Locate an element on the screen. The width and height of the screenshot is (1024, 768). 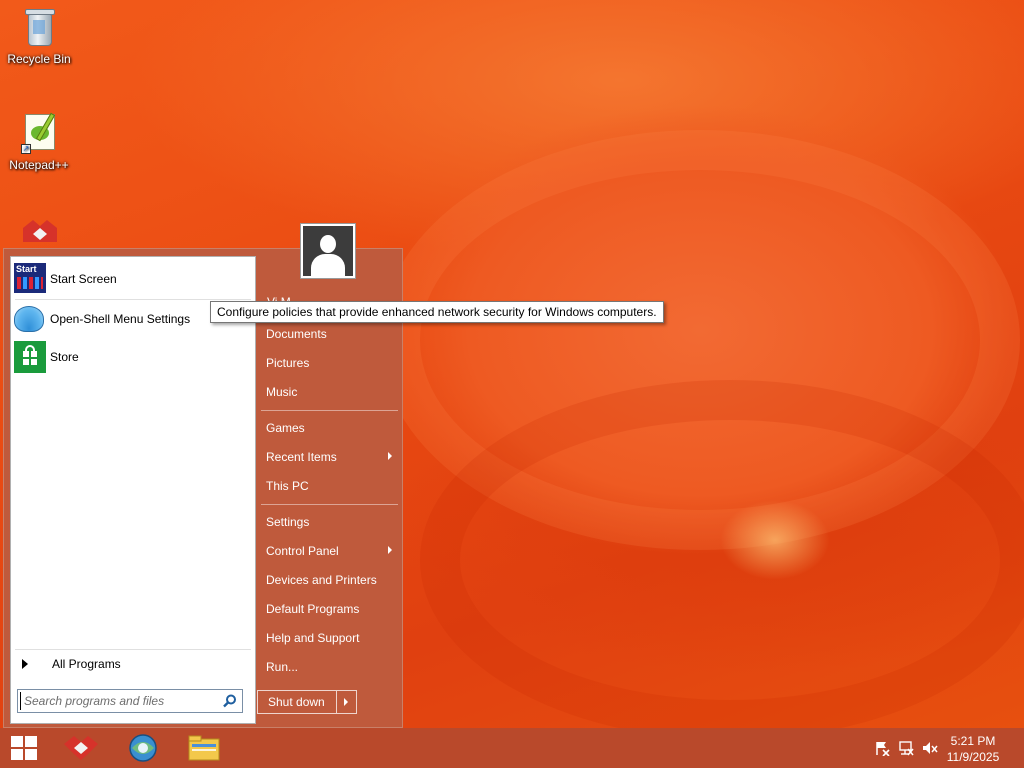
user-avatar-icon is located at coordinates (328, 251).